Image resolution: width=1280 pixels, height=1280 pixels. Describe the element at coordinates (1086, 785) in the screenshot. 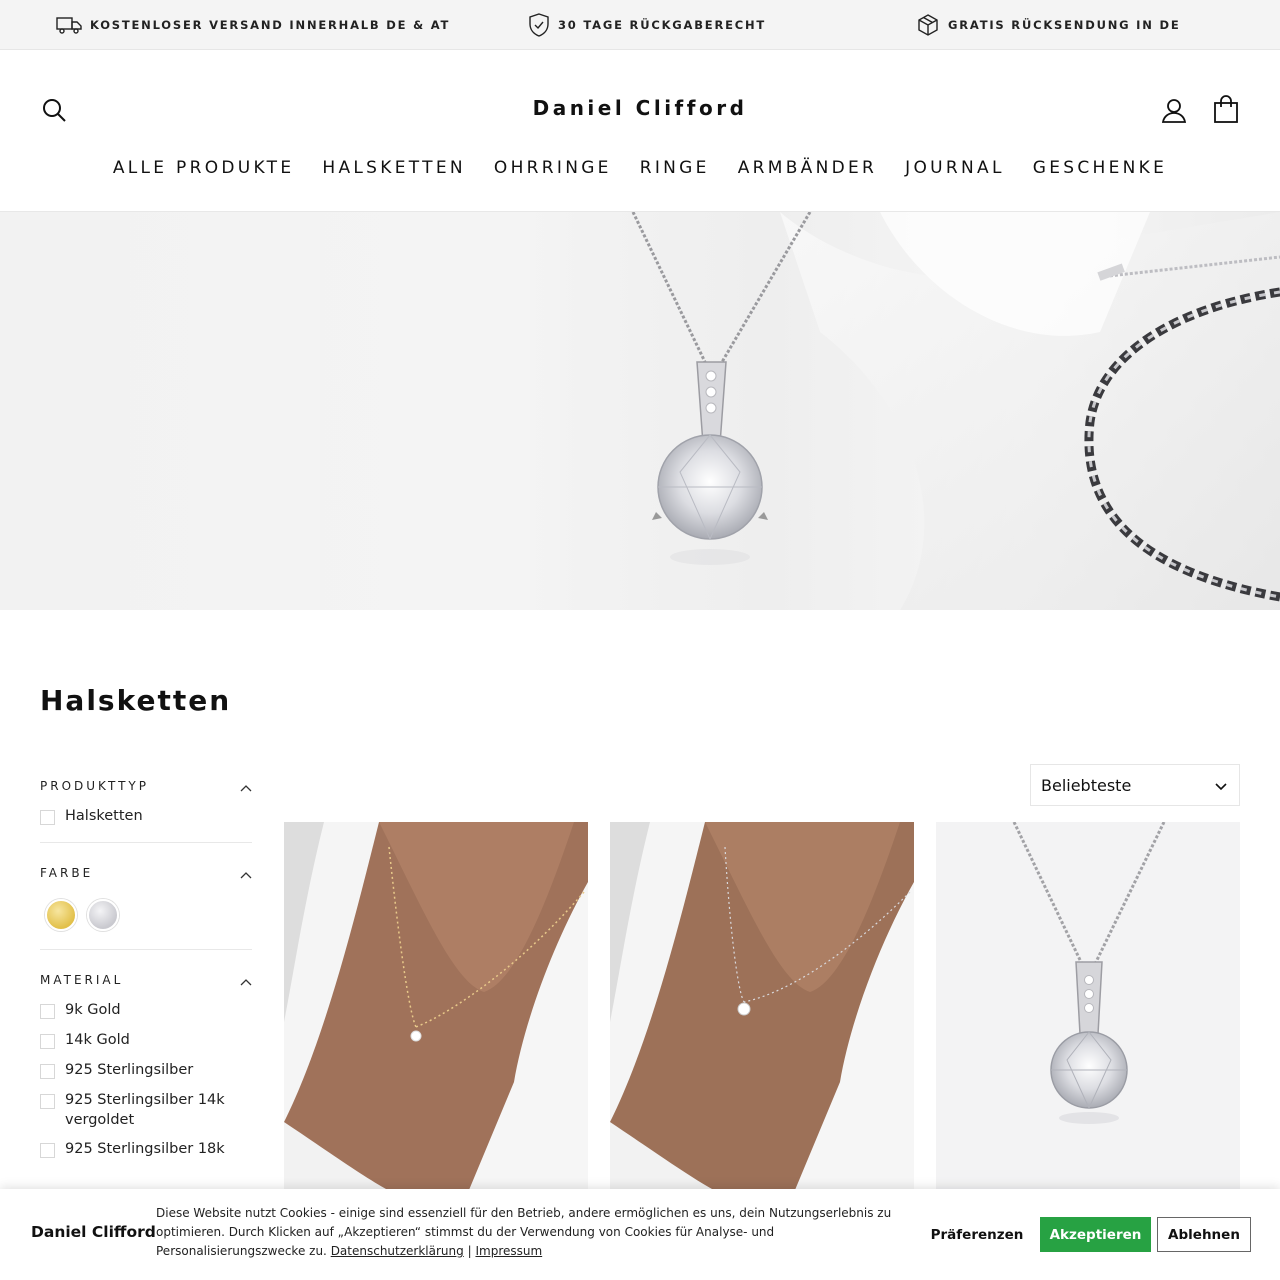

I see `sort-selected-value: Beliebteste` at that location.